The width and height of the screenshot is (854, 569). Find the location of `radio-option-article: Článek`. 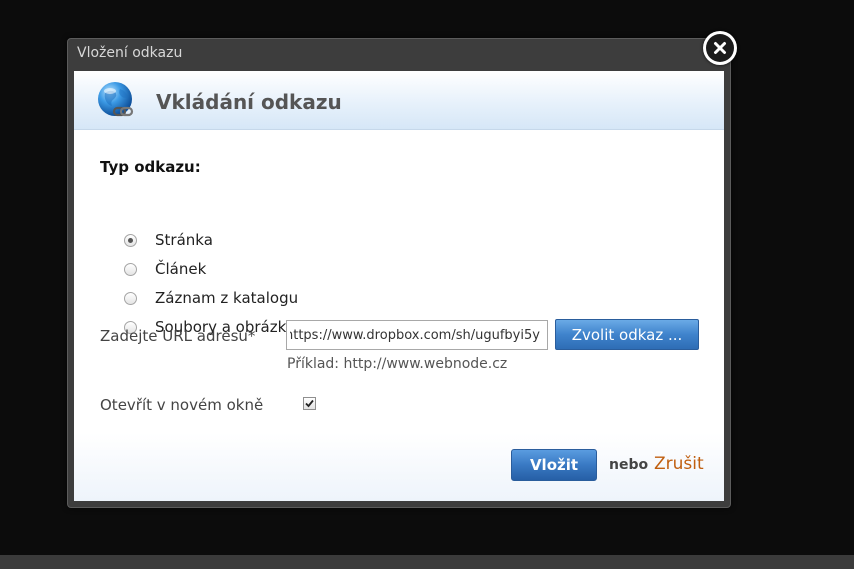

radio-option-article: Článek is located at coordinates (165, 269).